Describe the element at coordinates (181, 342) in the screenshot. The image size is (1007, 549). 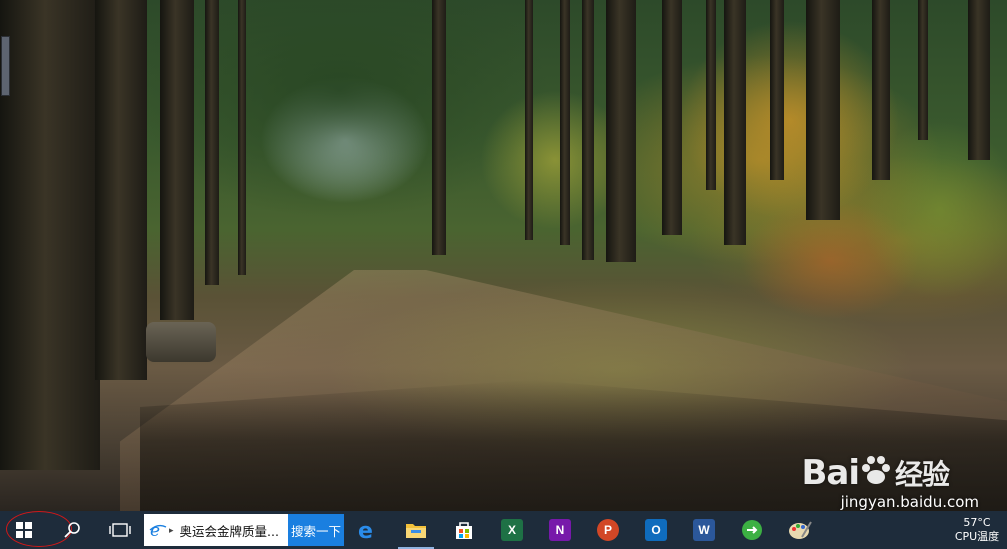
I see `fallen-log` at that location.